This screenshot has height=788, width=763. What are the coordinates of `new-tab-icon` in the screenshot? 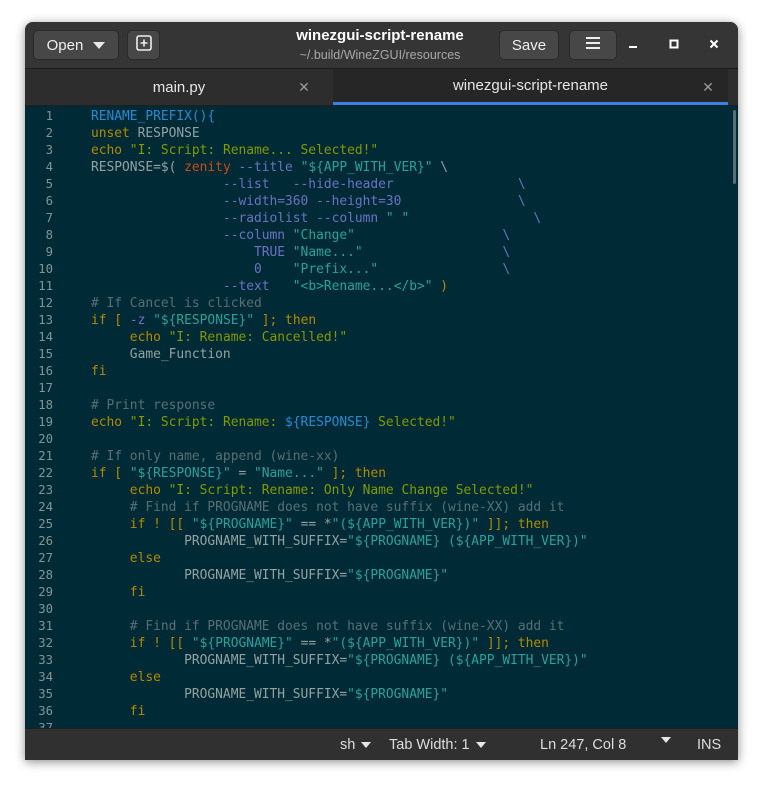 It's located at (143, 45).